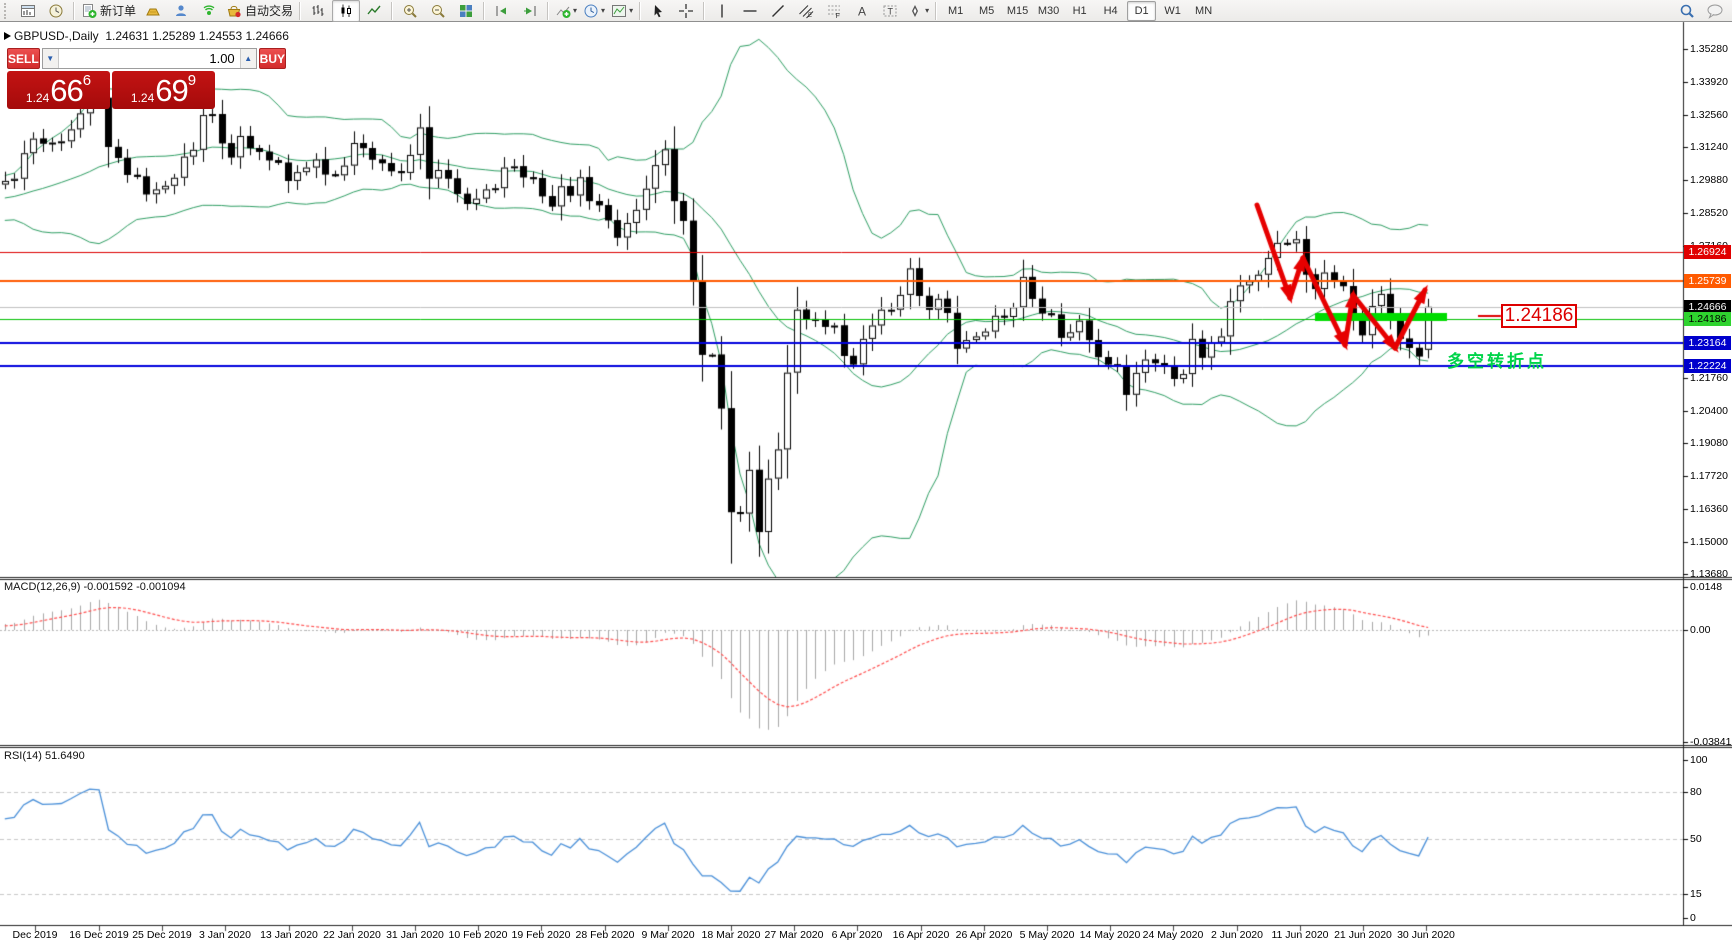 This screenshot has width=1732, height=942. Describe the element at coordinates (1017, 11) in the screenshot. I see `timeframe-button-m15: M15` at that location.